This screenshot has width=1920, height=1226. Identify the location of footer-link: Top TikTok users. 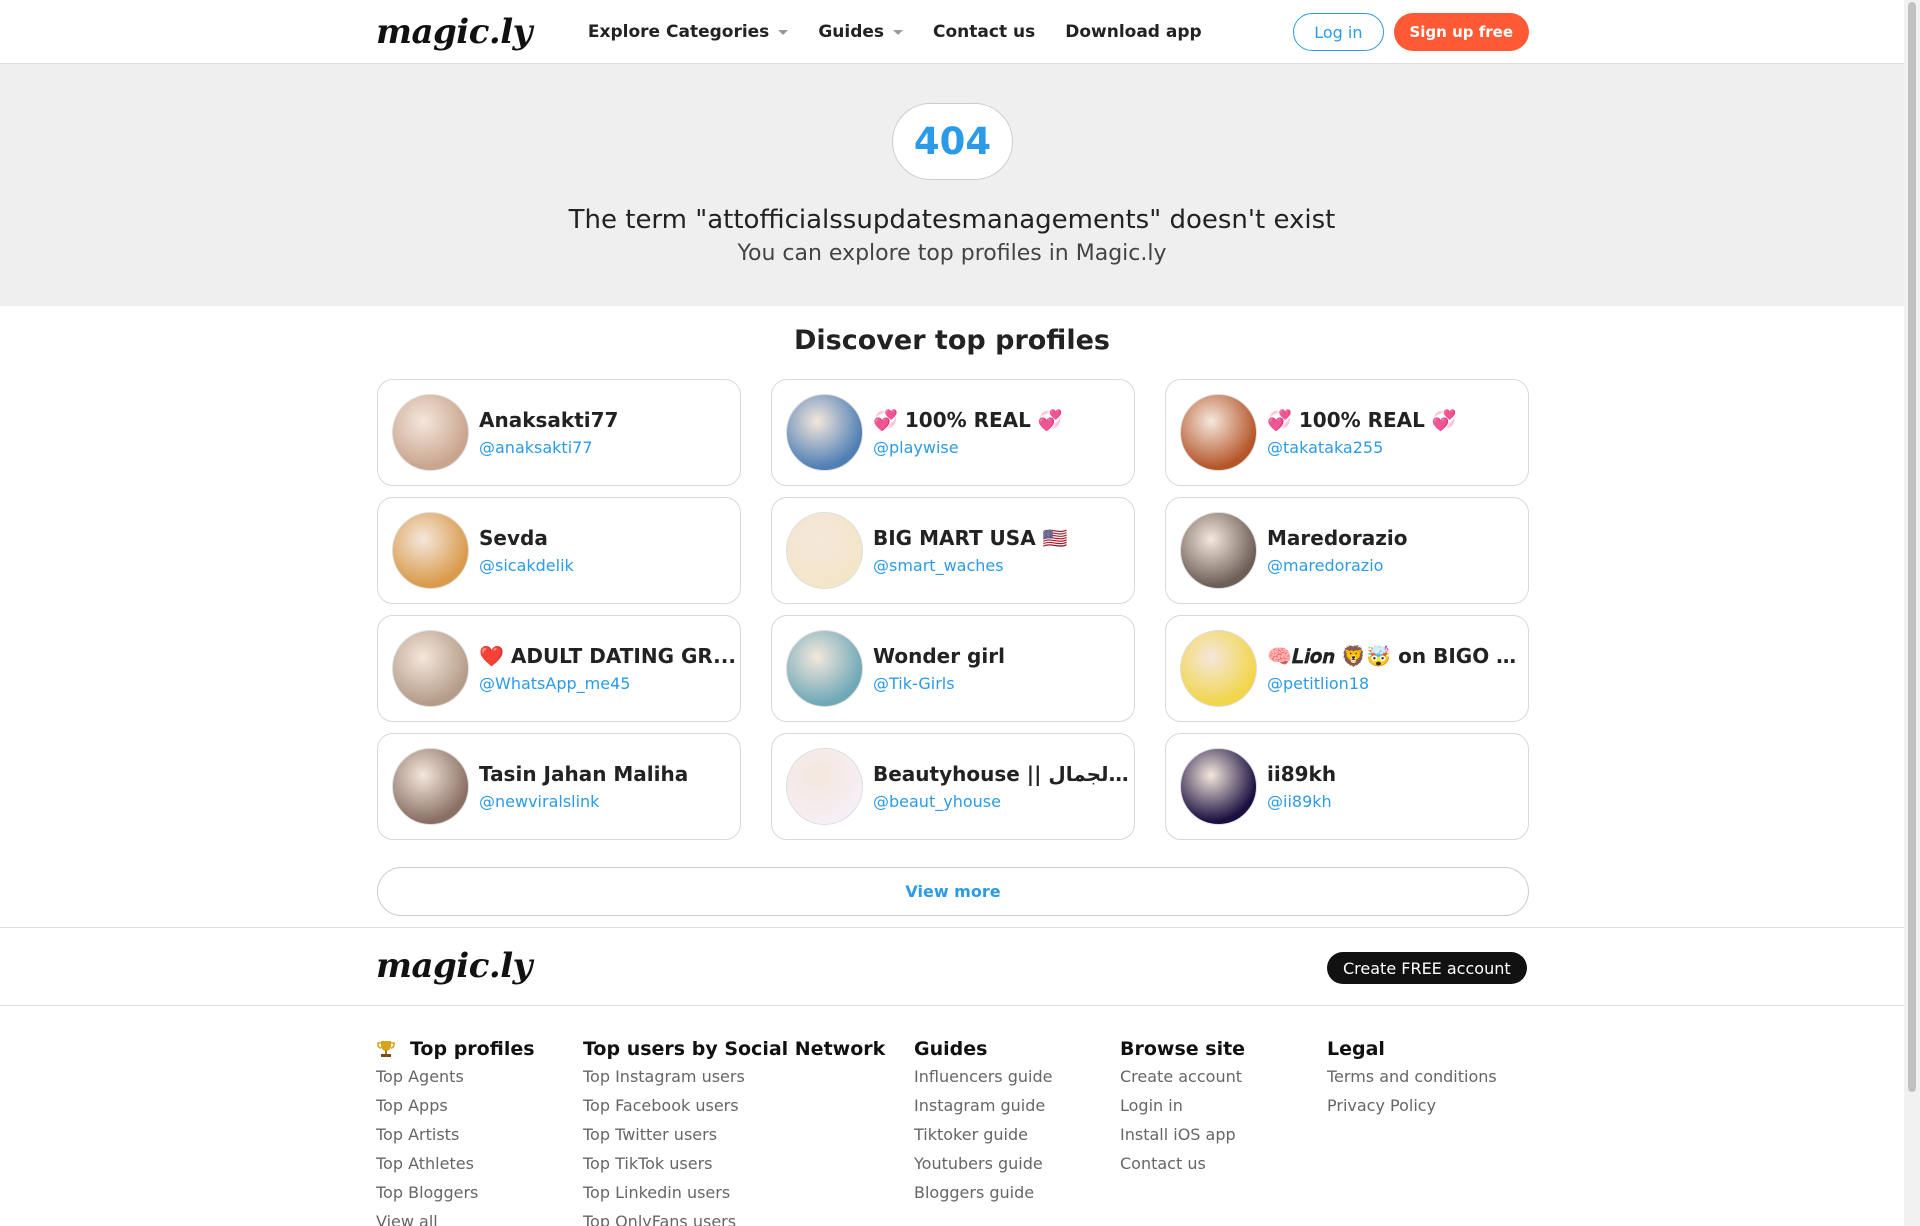
(734, 1163).